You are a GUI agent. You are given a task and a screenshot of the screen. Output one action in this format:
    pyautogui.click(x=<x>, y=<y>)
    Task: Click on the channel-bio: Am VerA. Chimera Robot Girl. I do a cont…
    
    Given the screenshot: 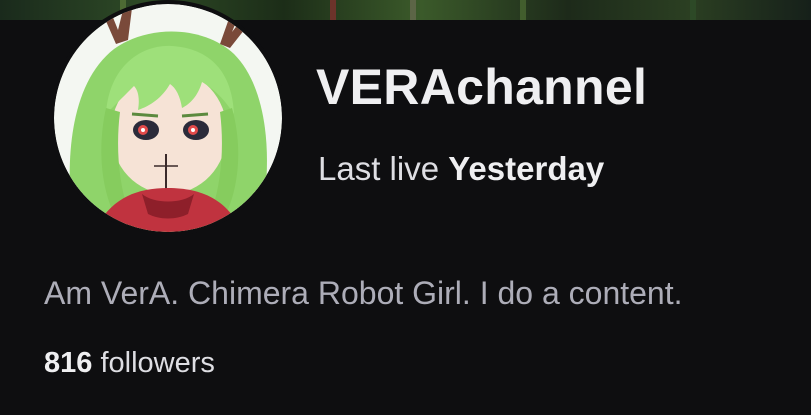 What is the action you would take?
    pyautogui.click(x=363, y=293)
    